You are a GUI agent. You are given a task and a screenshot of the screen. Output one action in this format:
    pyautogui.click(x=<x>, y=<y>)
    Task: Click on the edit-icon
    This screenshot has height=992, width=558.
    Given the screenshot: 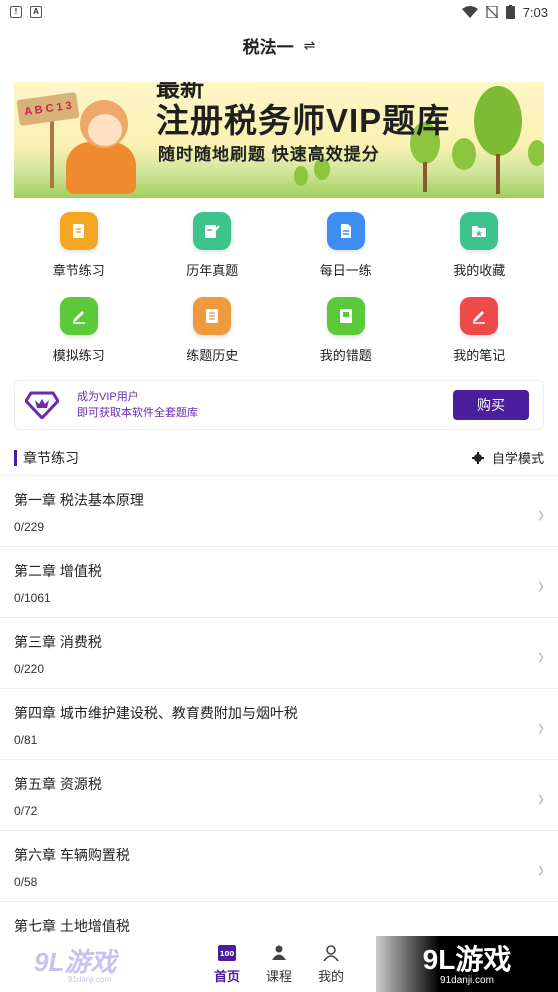 What is the action you would take?
    pyautogui.click(x=212, y=231)
    